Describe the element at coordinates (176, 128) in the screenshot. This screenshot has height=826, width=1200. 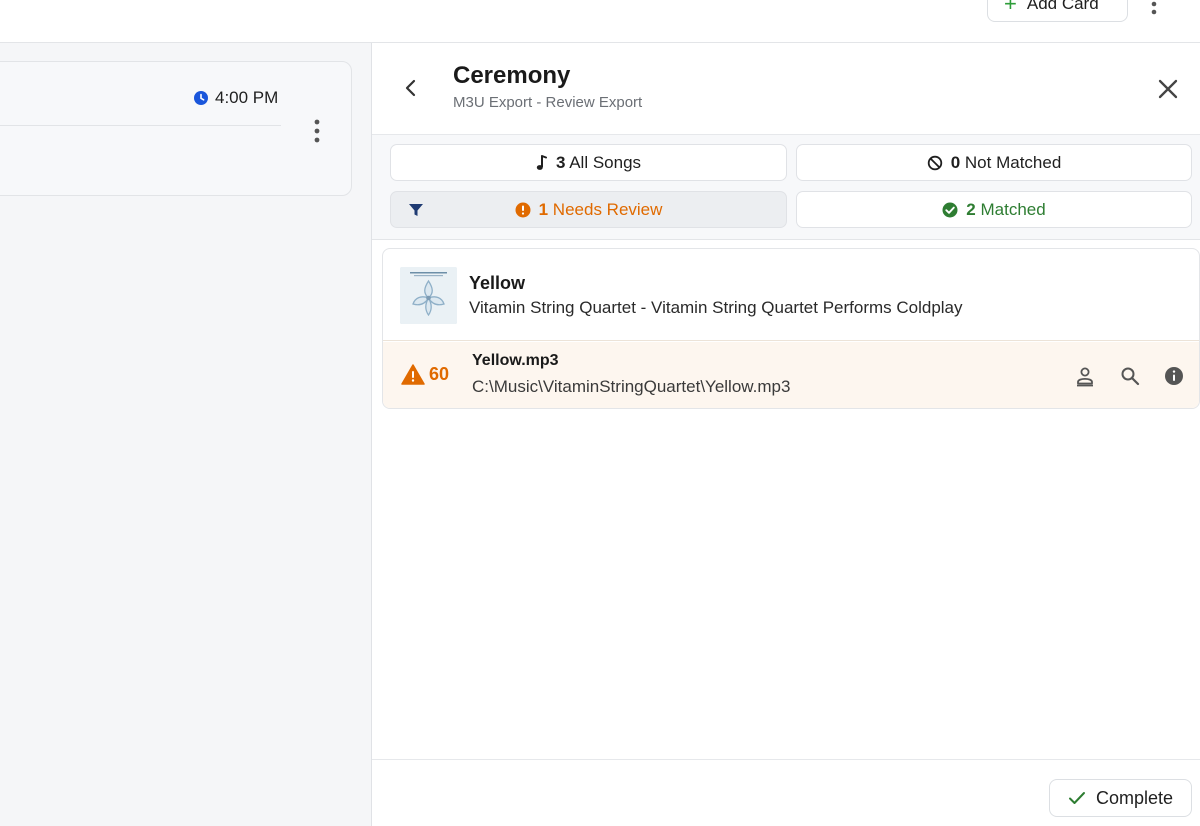
I see `event-card: 4:00 PM` at that location.